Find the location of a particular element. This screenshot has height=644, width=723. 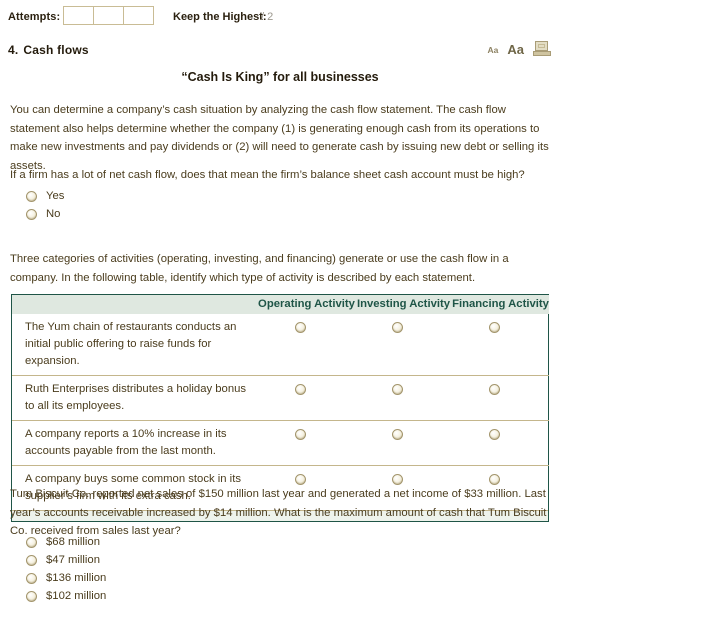

section-heading: 4. Cash flows is located at coordinates (48, 50).